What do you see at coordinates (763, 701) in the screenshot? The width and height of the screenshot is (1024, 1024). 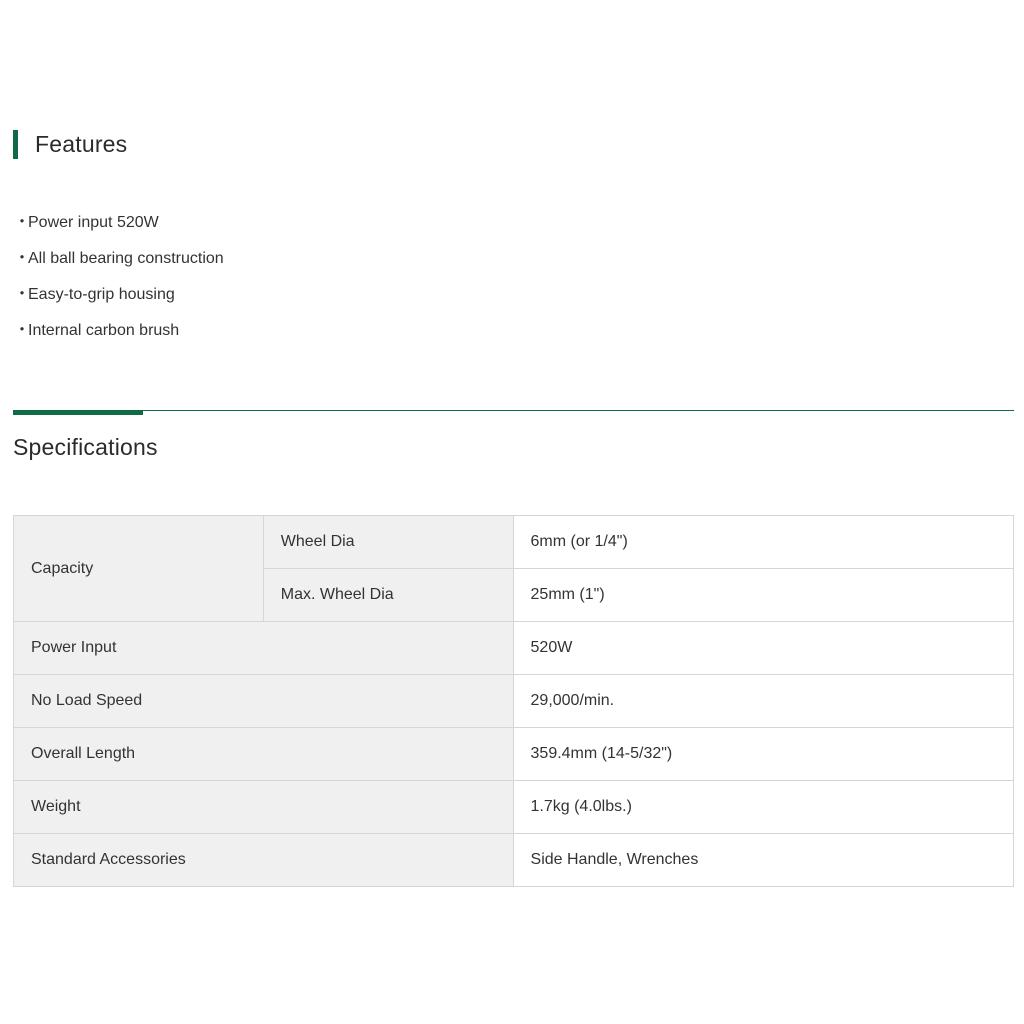 I see `spec-value: 29,000/min.` at bounding box center [763, 701].